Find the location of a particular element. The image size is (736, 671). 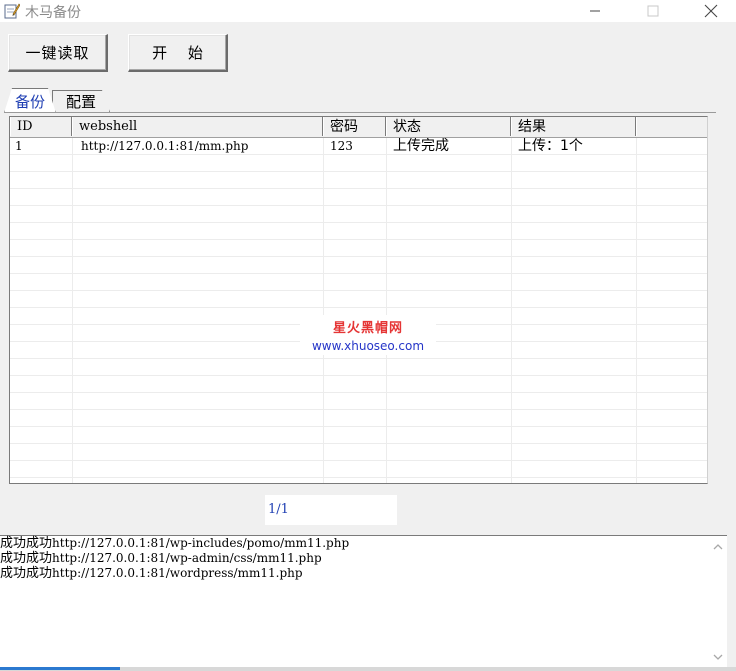

scroll-down-button is located at coordinates (717, 657).